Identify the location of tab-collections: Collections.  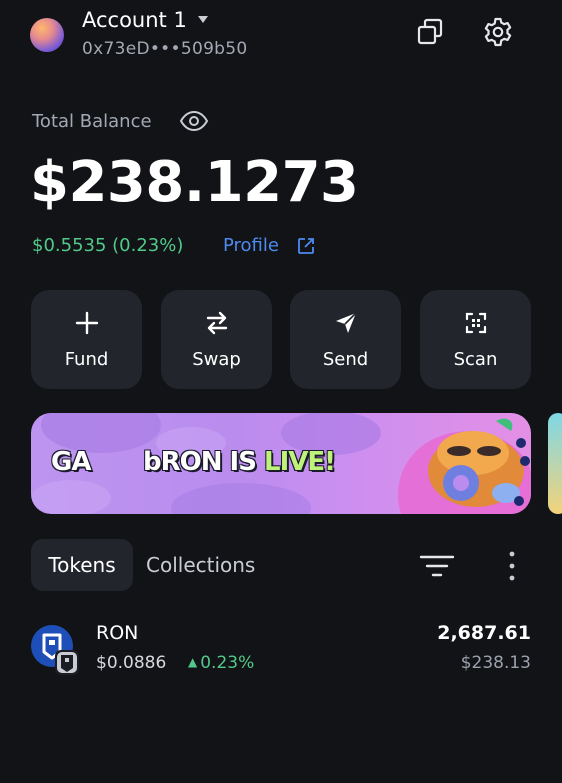
(200, 565).